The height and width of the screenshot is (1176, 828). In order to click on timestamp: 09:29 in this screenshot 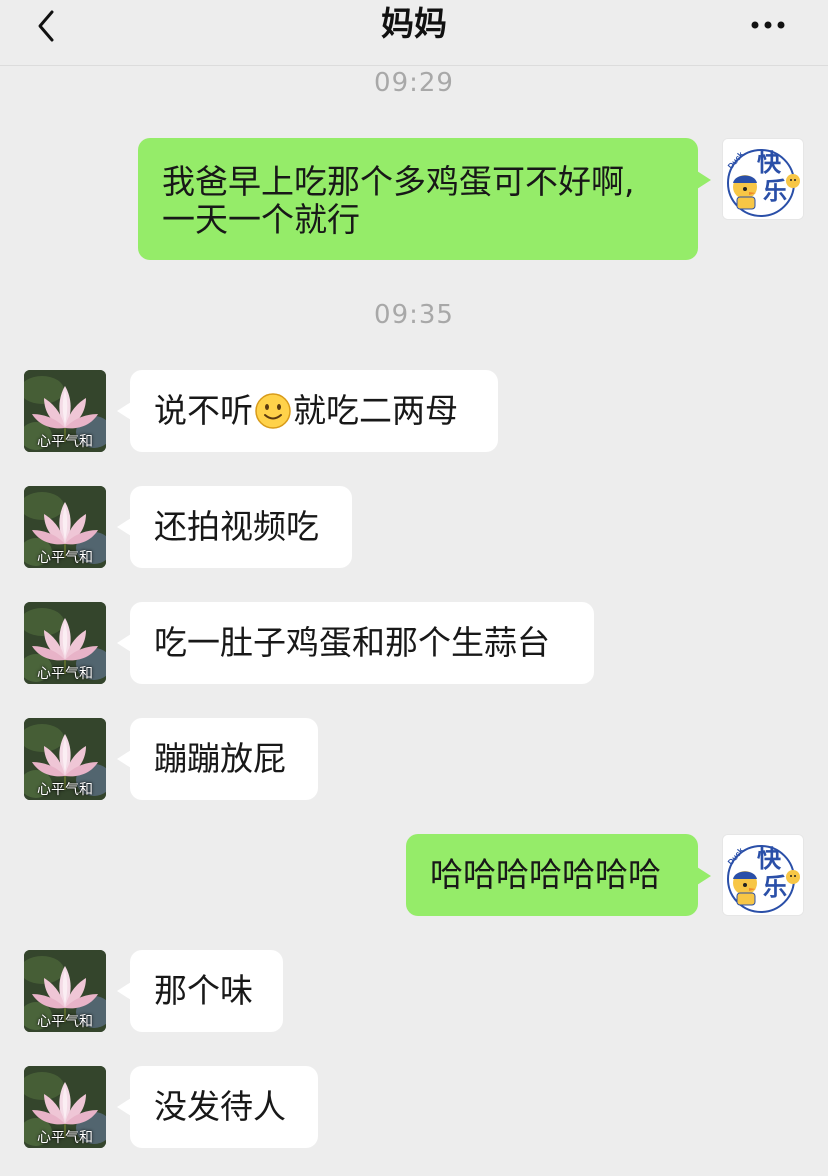, I will do `click(414, 83)`.